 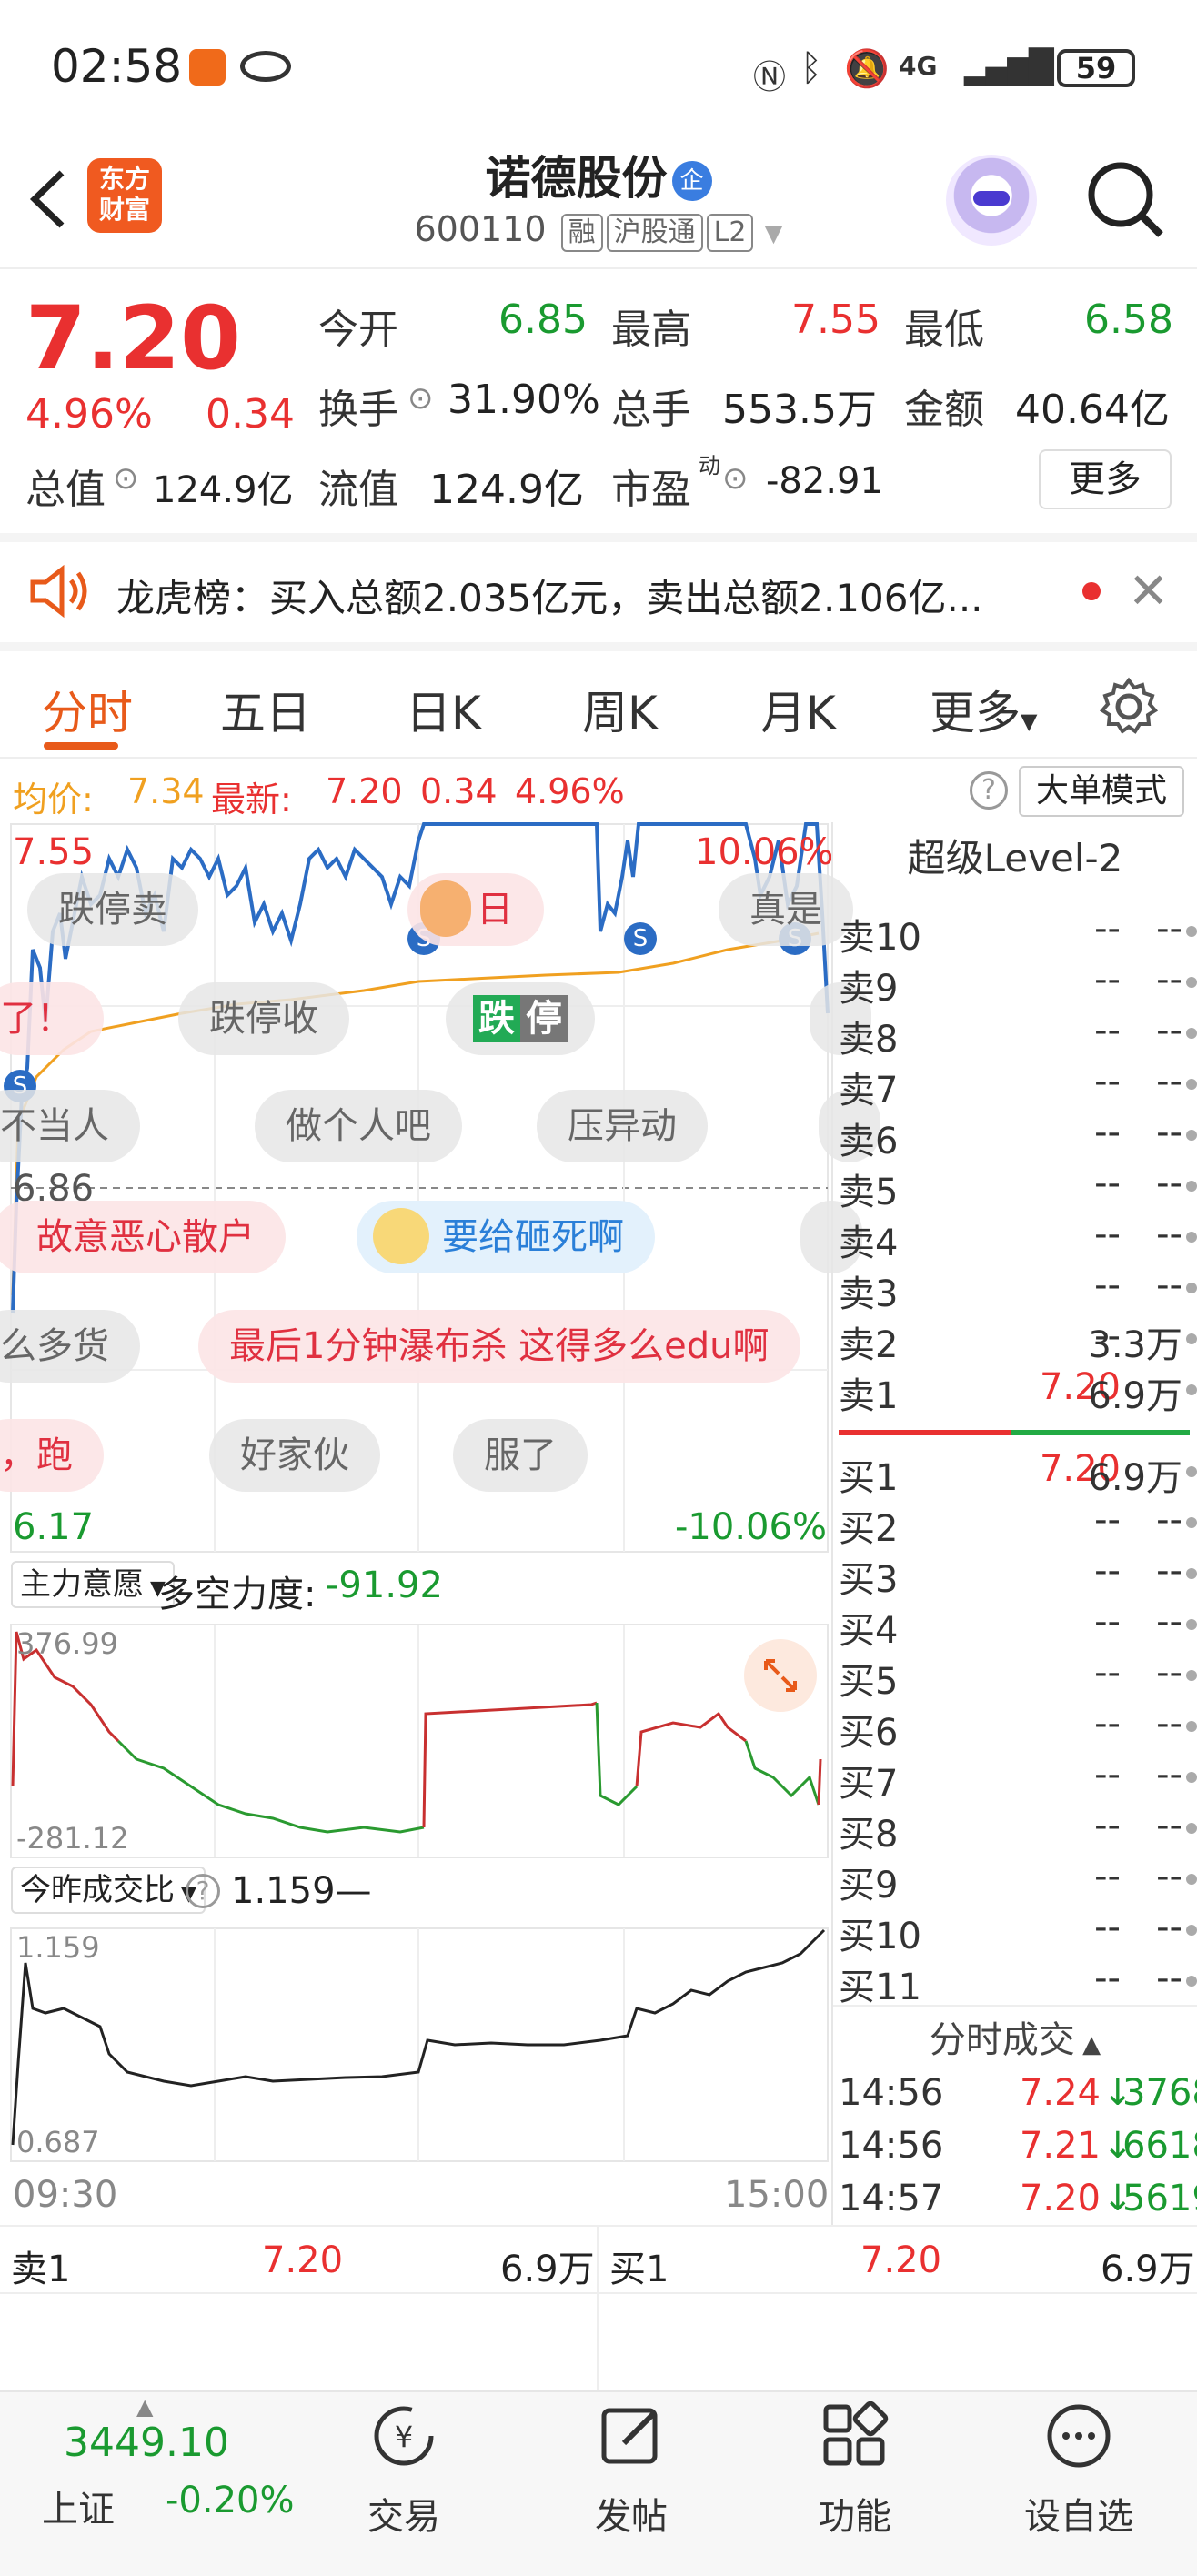 I want to click on ticks-header: 分时成交 ▲, so click(x=1015, y=2036).